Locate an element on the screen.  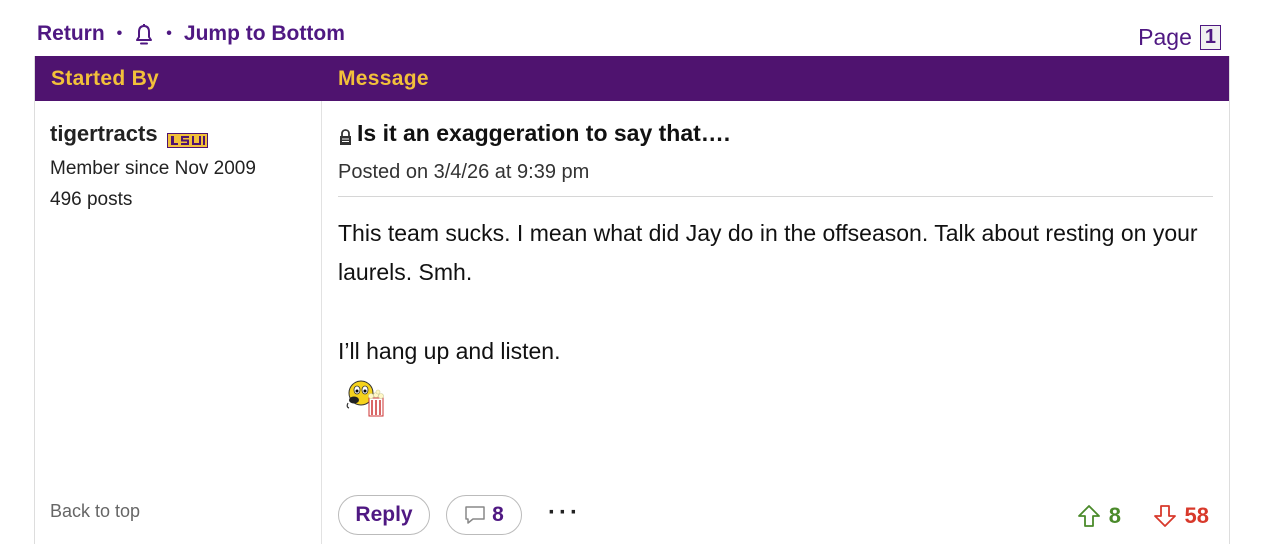
downvote-button: 58 is located at coordinates (1181, 516).